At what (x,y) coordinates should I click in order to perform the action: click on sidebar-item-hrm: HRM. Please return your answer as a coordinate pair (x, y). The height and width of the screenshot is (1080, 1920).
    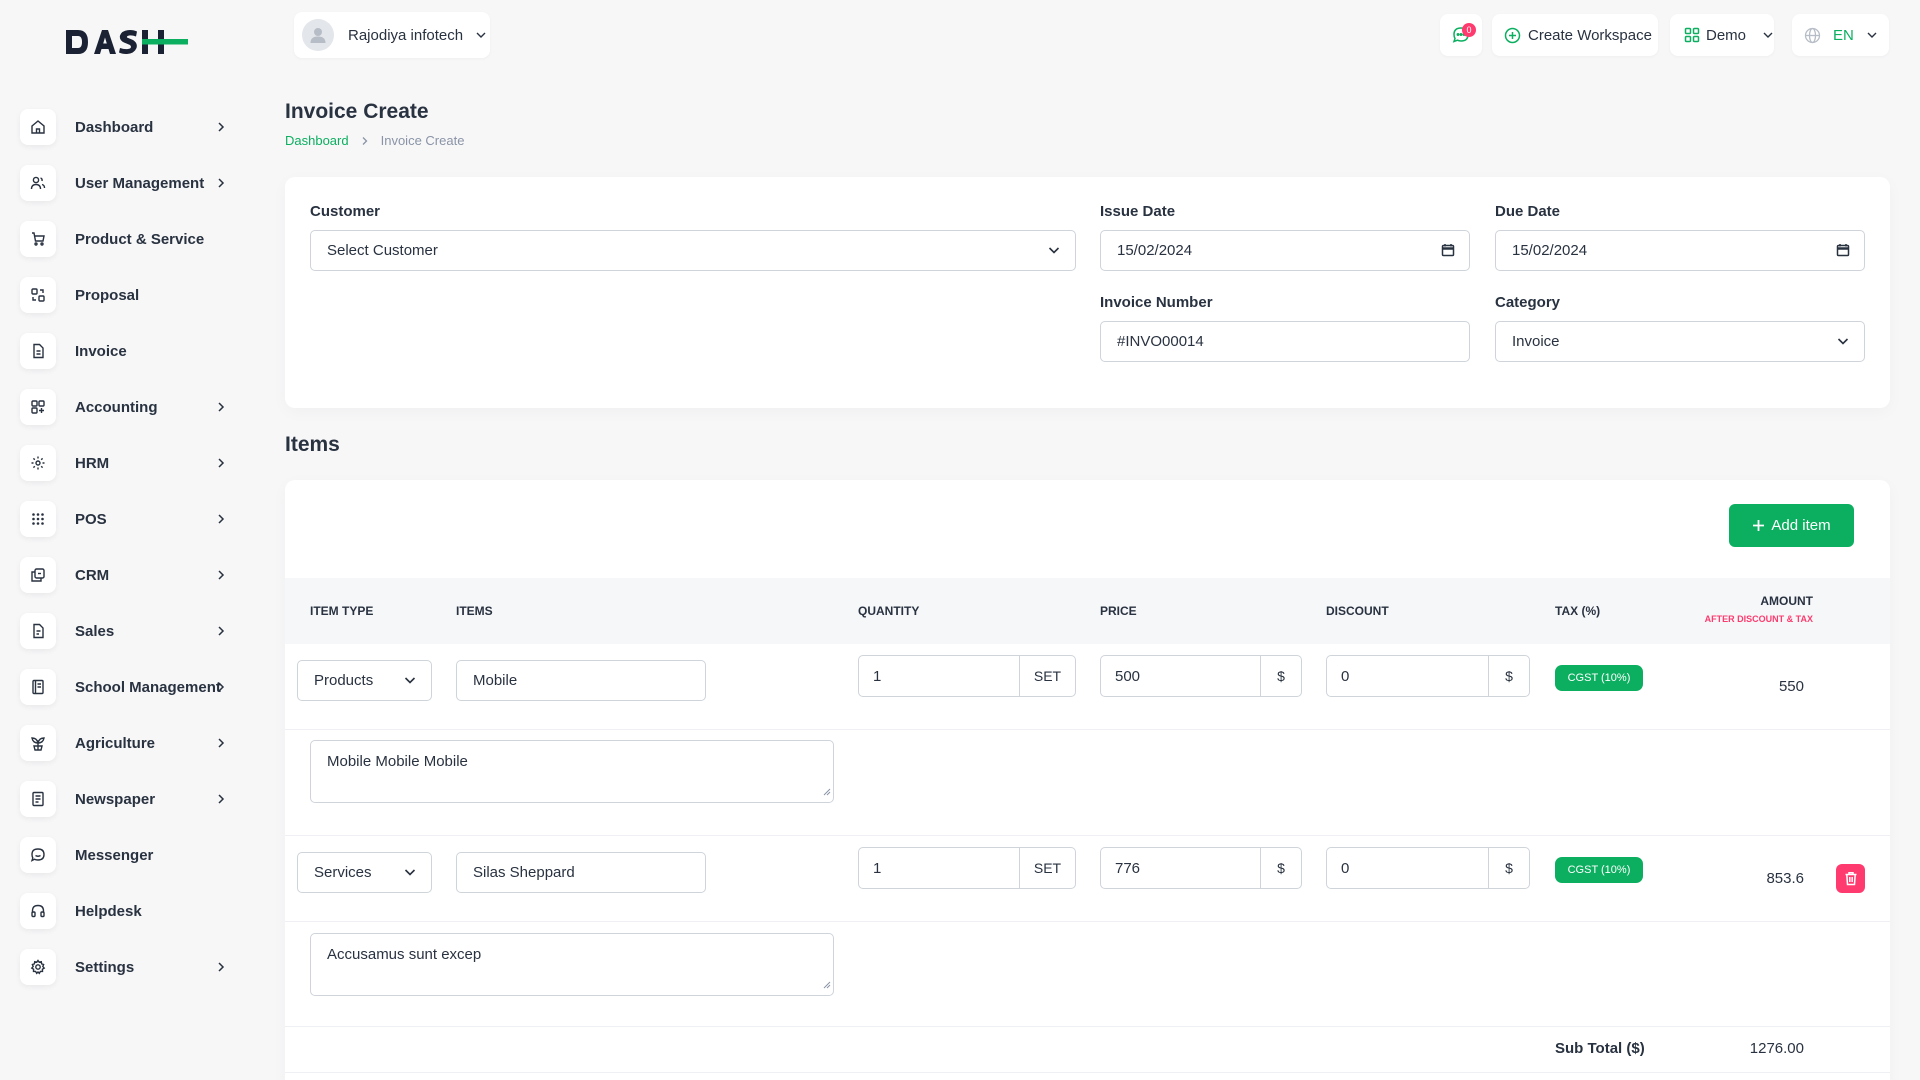
    Looking at the image, I should click on (130, 463).